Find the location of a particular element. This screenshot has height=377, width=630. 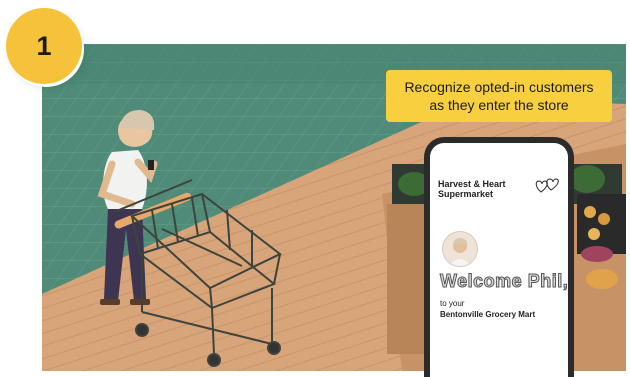

customer-avatar is located at coordinates (460, 249).